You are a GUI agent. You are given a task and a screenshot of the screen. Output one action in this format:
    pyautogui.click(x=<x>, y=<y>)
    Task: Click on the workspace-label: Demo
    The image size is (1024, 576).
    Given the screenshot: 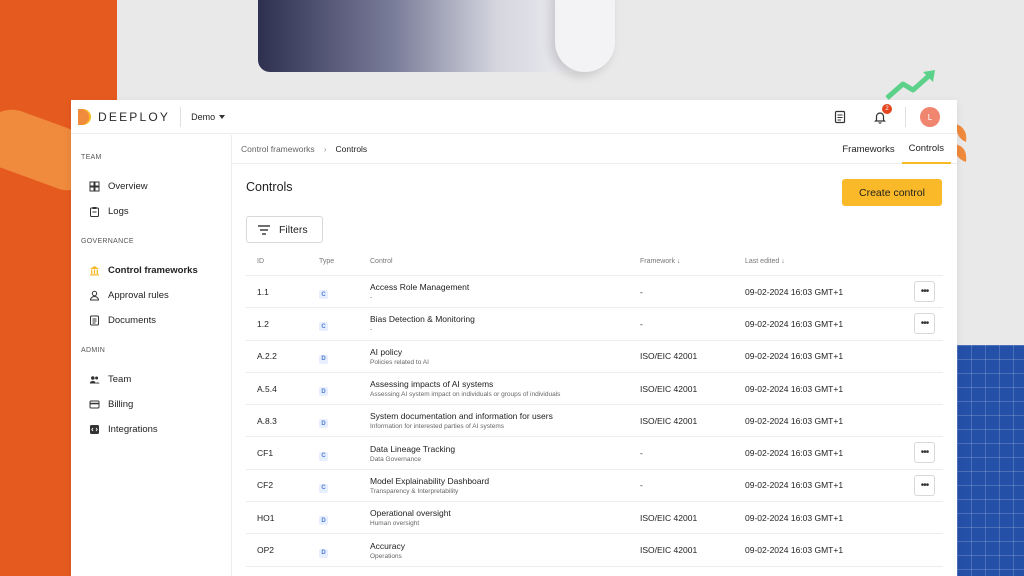 What is the action you would take?
    pyautogui.click(x=203, y=116)
    